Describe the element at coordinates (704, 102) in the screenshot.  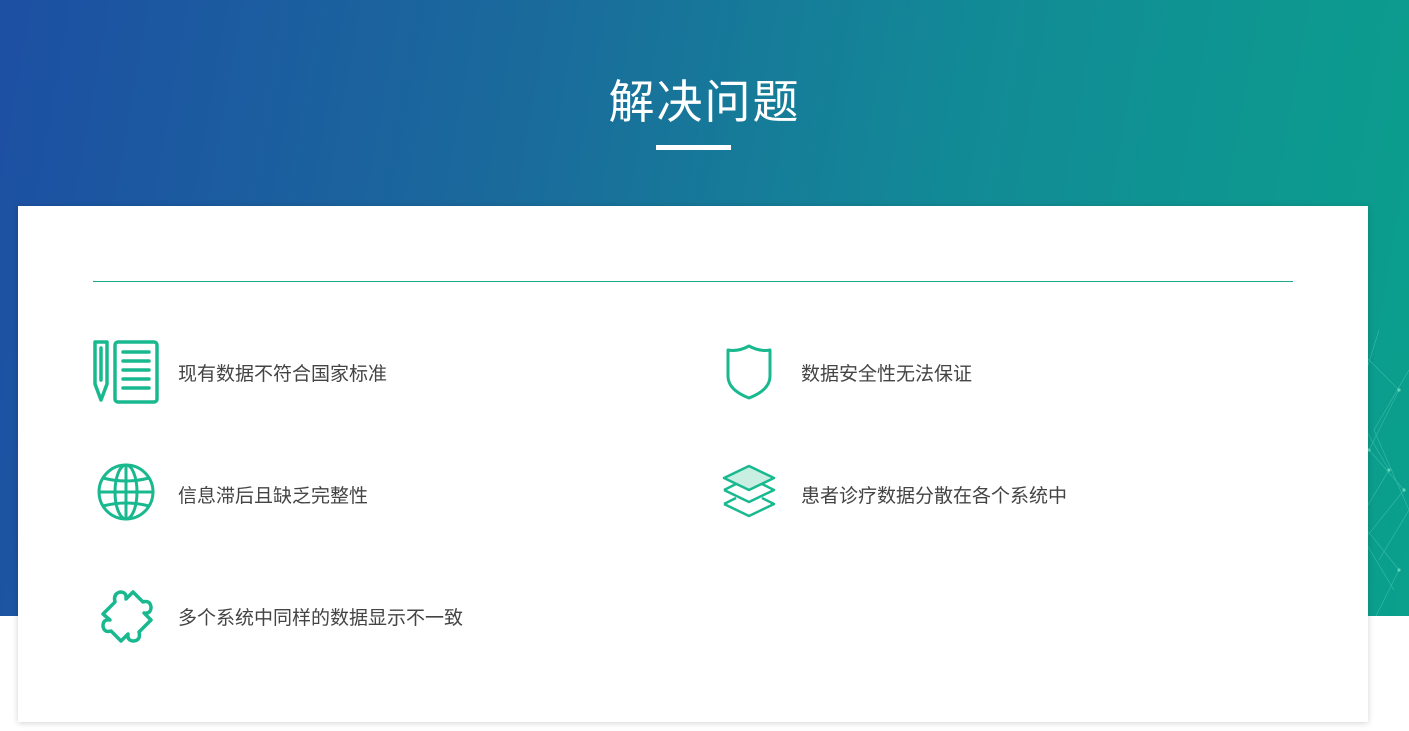
I see `section-title: 解决问题` at that location.